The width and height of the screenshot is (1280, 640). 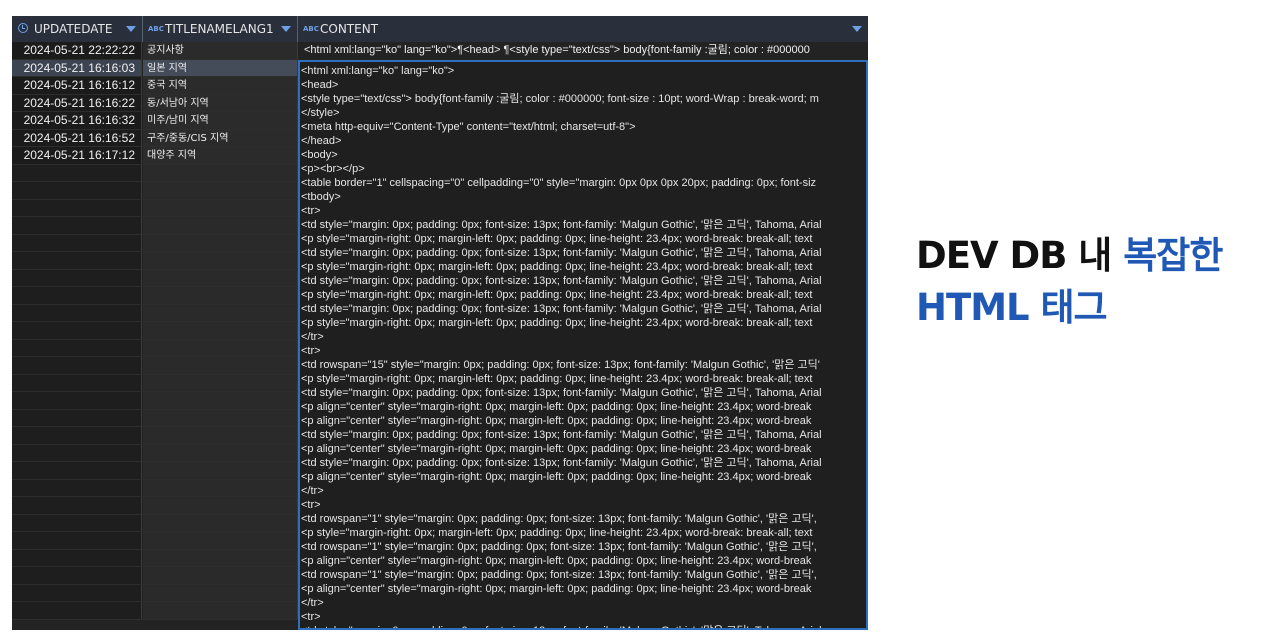 I want to click on table-row: 2024-05-21 16:16:03 일본 지역, so click(x=155, y=68).